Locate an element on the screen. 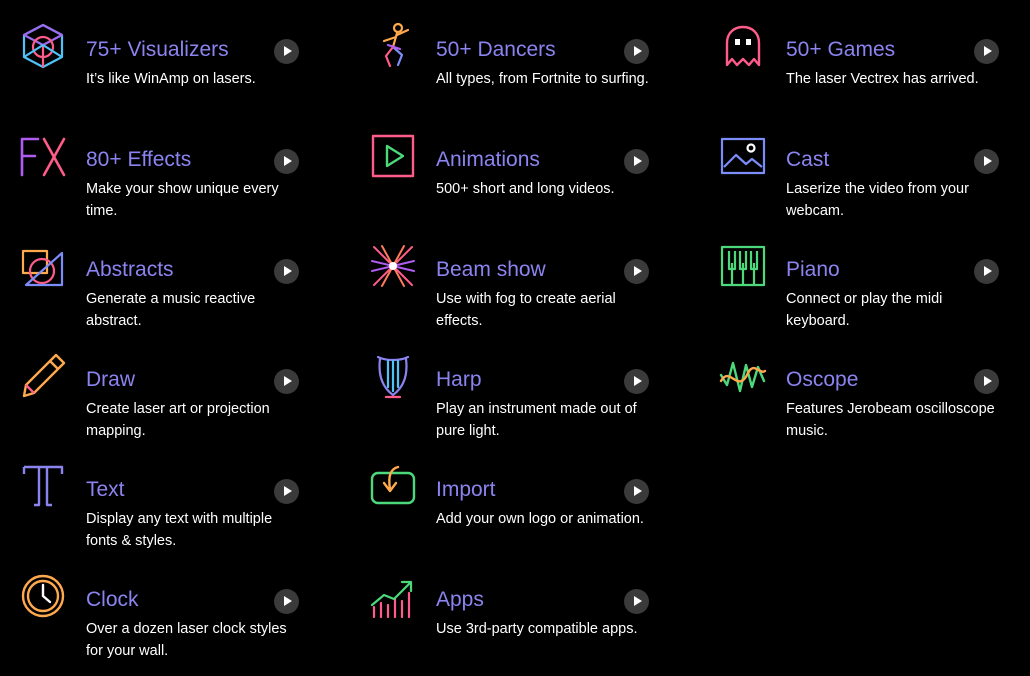 The image size is (1030, 676). import-icon is located at coordinates (393, 486).